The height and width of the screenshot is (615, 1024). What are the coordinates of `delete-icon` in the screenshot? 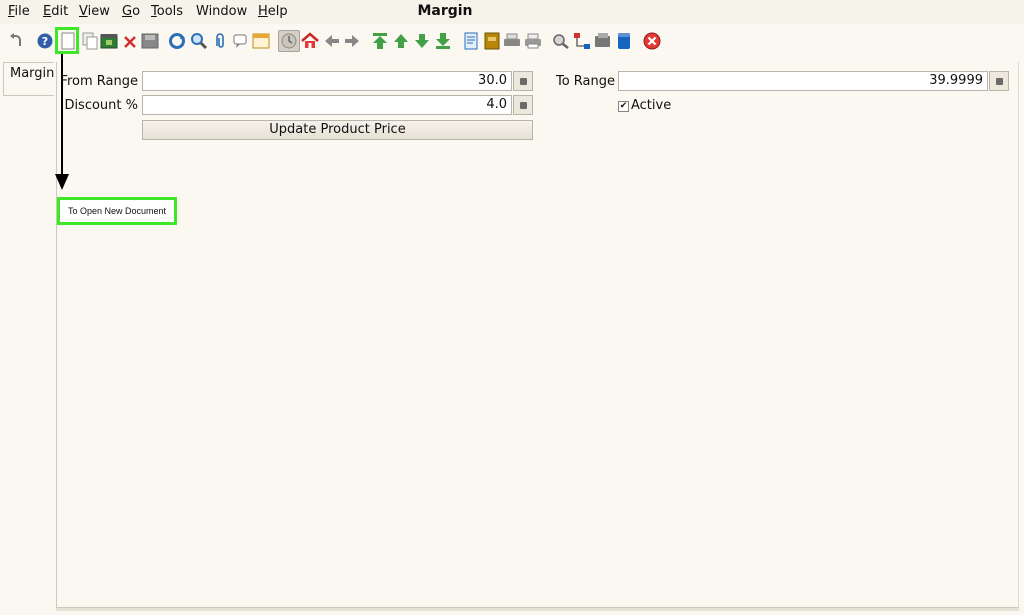 It's located at (130, 41).